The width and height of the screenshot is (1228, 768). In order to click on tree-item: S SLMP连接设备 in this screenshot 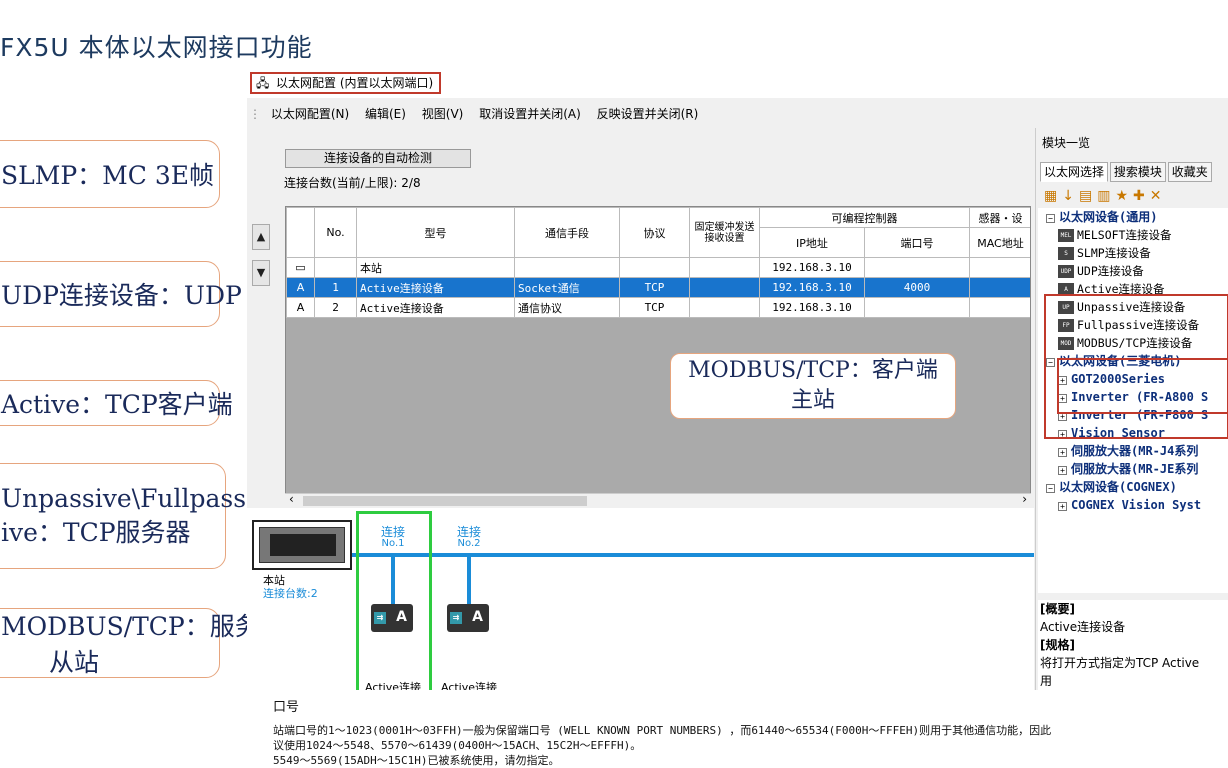, I will do `click(1133, 253)`.